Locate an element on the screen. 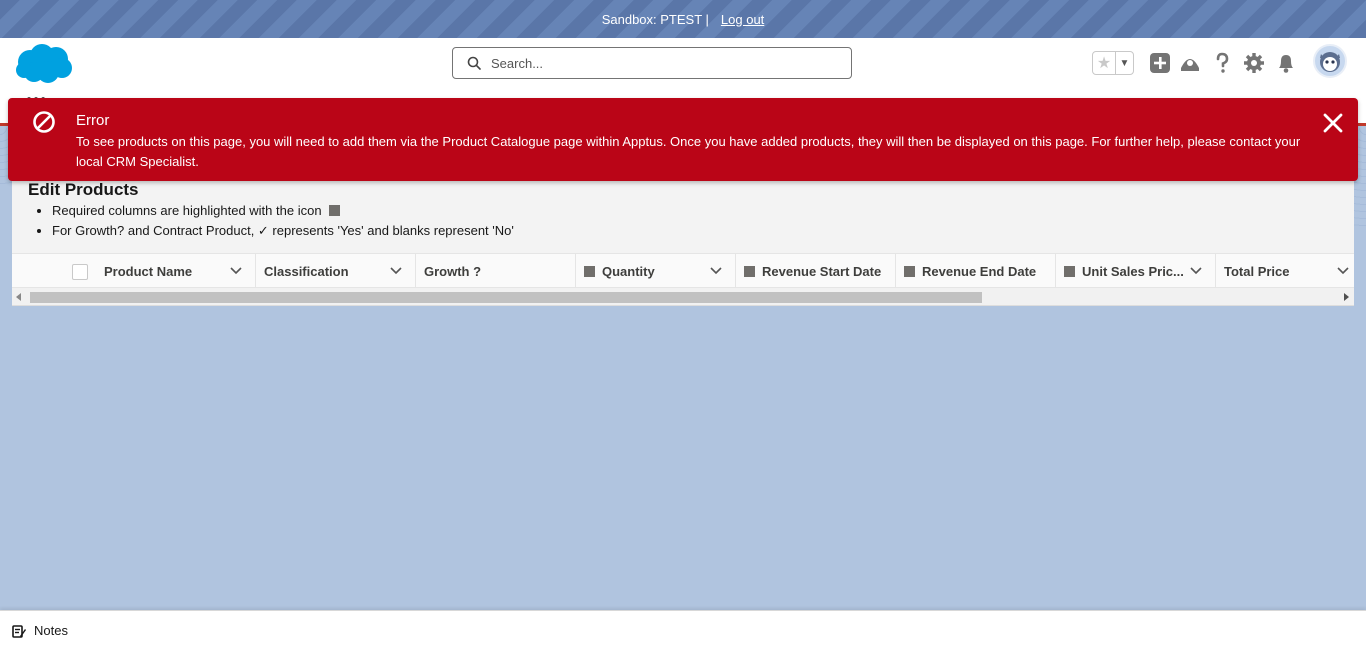 The image size is (1366, 651). column-header-quantity: Quantity is located at coordinates (656, 270).